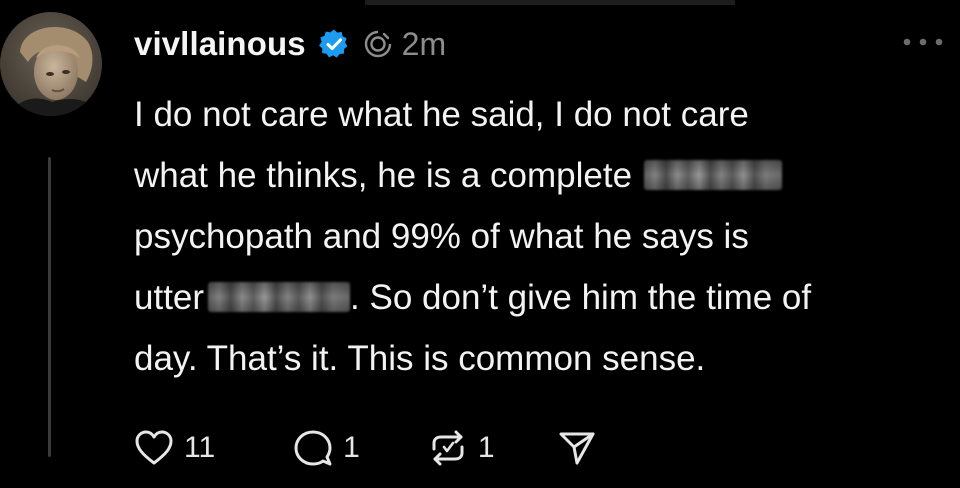  I want to click on action-bar: 11 1 1, so click(365, 448).